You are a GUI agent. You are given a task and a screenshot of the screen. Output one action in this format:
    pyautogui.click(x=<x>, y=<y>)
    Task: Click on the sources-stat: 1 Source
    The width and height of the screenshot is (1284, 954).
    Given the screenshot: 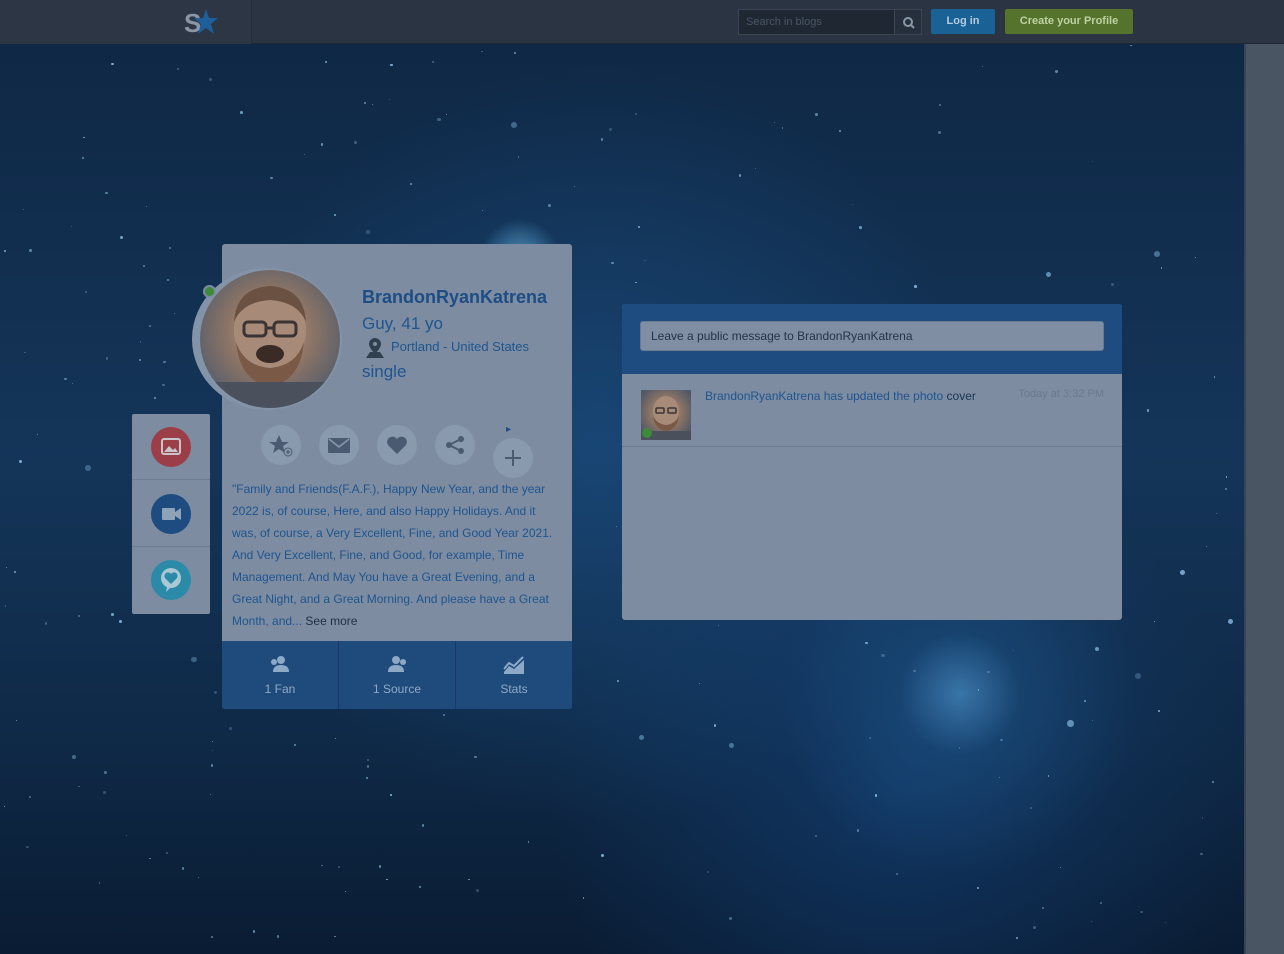 What is the action you would take?
    pyautogui.click(x=397, y=675)
    